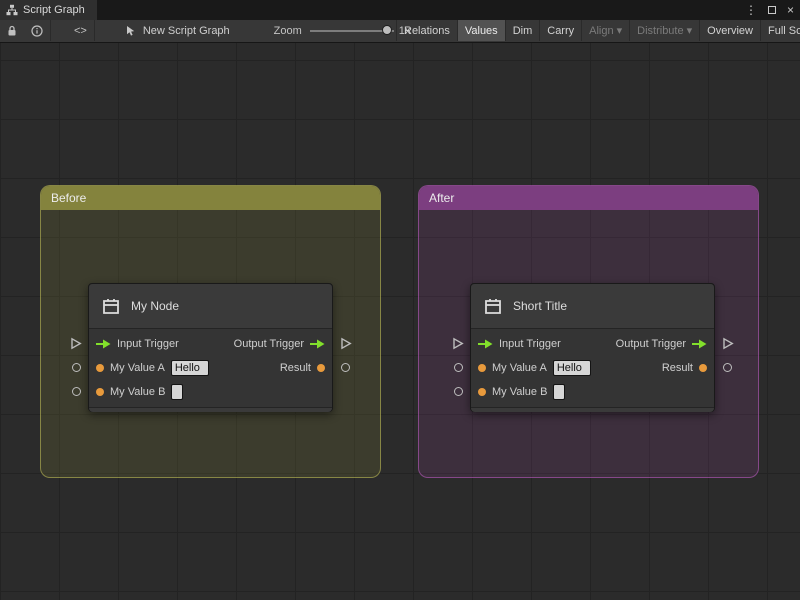 The image size is (800, 600). I want to click on script-graph-asset-icon, so click(130, 30).